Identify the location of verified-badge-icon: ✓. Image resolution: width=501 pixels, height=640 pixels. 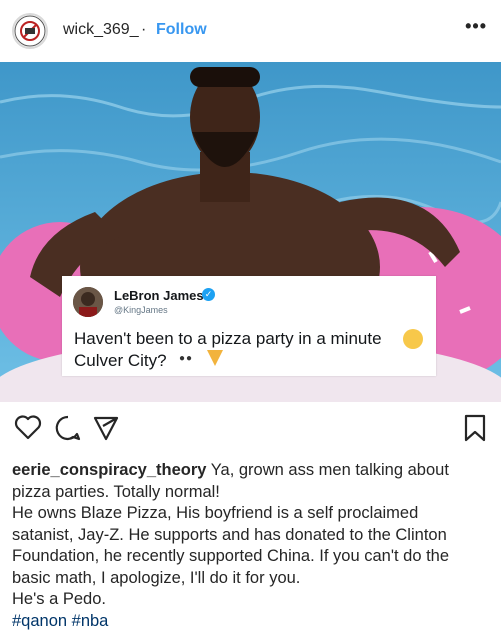
(208, 294).